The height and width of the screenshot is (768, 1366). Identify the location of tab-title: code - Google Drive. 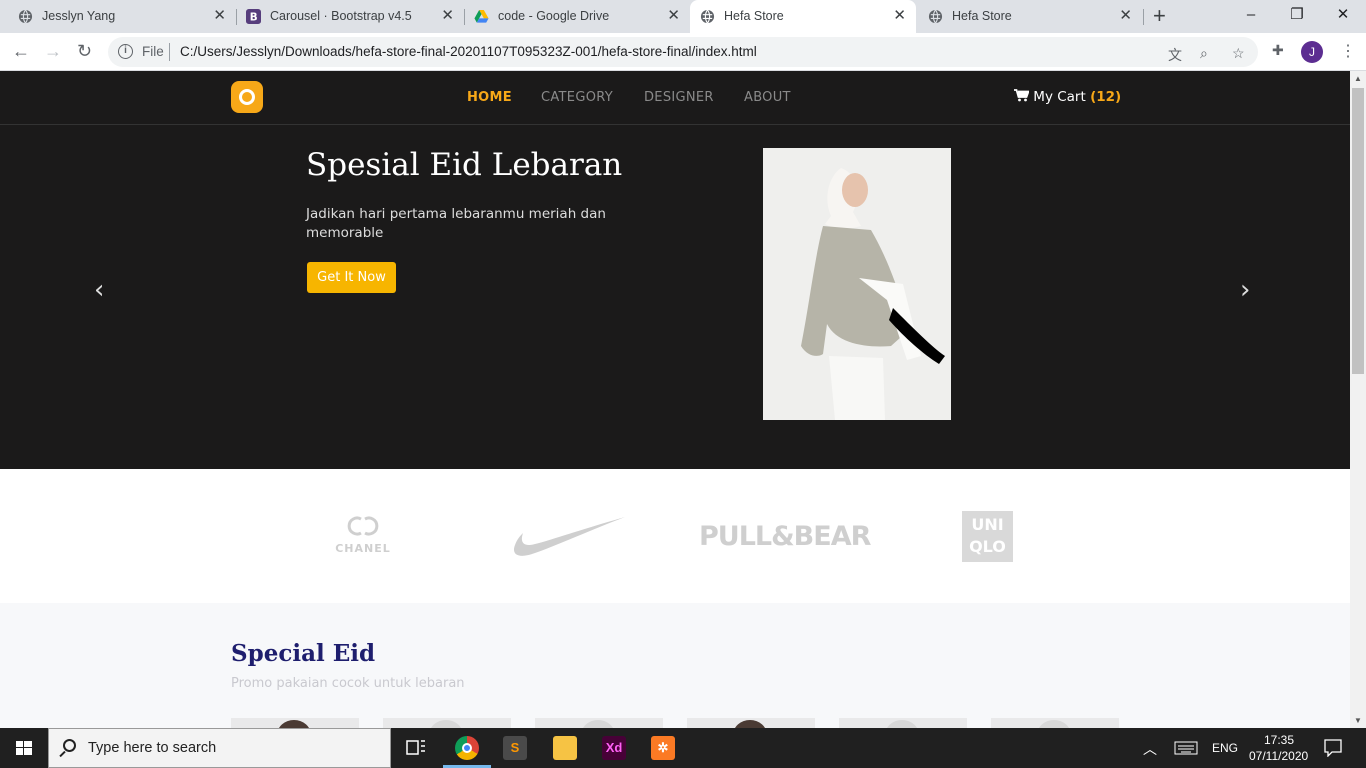
(554, 16).